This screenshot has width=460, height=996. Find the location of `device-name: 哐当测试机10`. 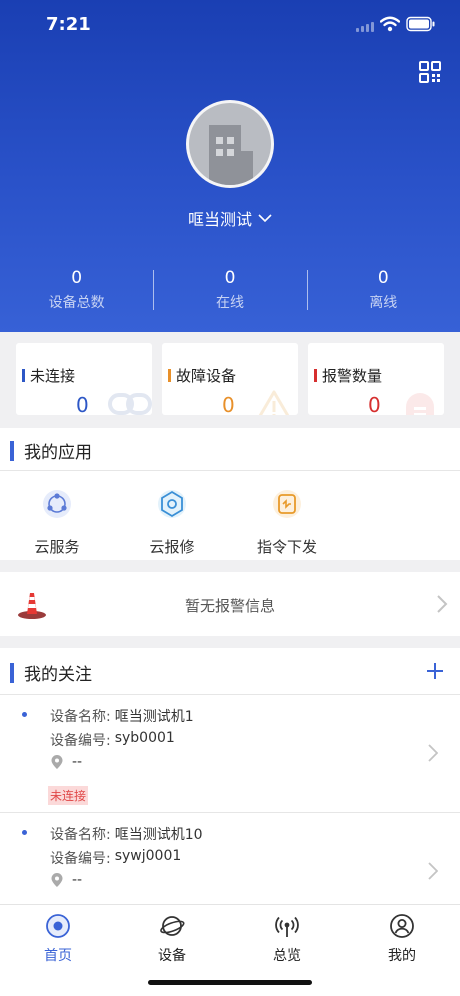

device-name: 哐当测试机10 is located at coordinates (158, 835).